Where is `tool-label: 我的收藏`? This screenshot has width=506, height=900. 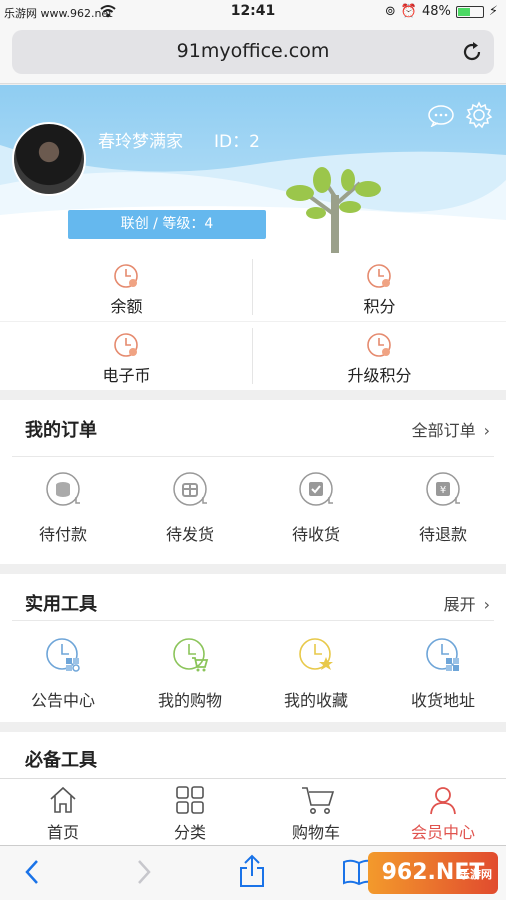
tool-label: 我的收藏 is located at coordinates (315, 700).